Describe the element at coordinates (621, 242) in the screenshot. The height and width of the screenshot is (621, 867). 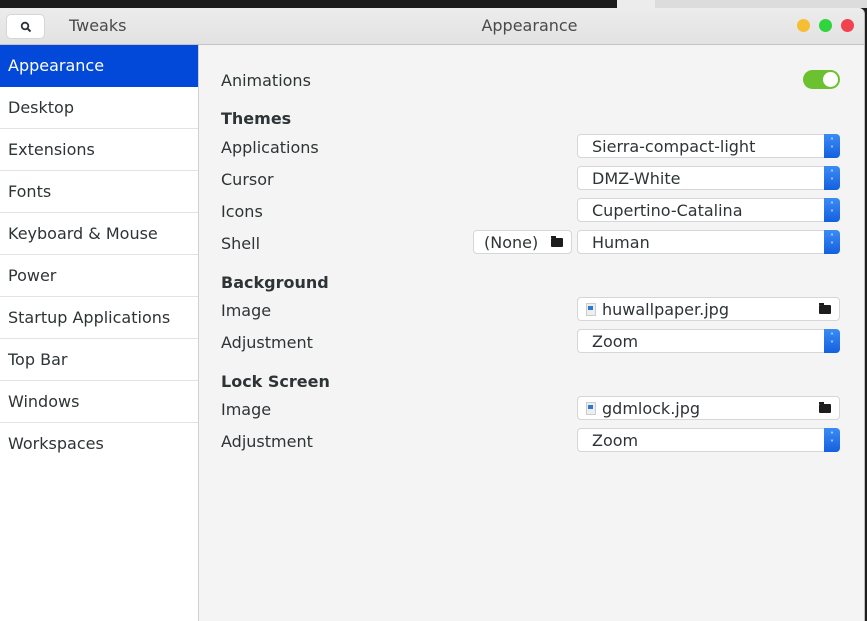
I see `combo-value: Human` at that location.